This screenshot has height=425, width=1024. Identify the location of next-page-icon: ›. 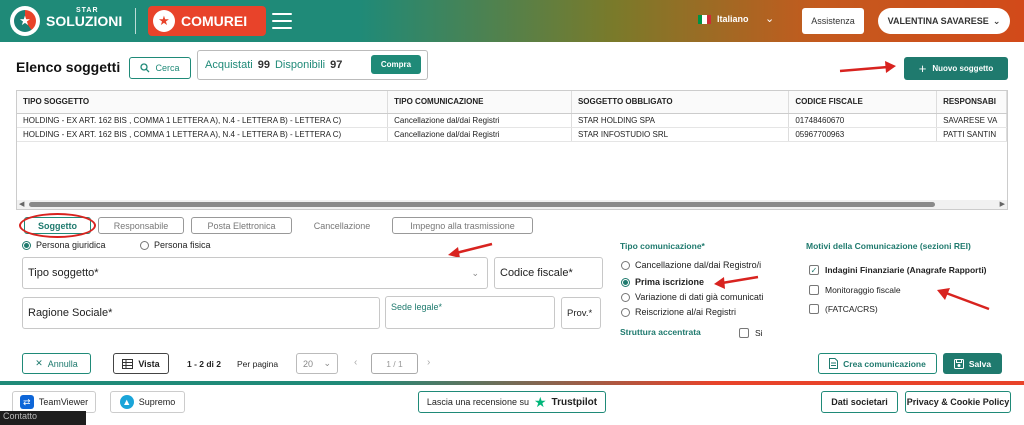
(428, 362).